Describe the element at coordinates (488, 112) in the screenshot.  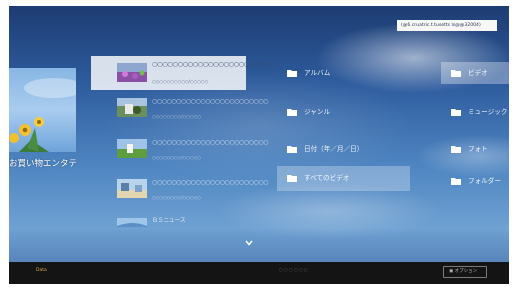
I see `menu-label: ミュージック` at that location.